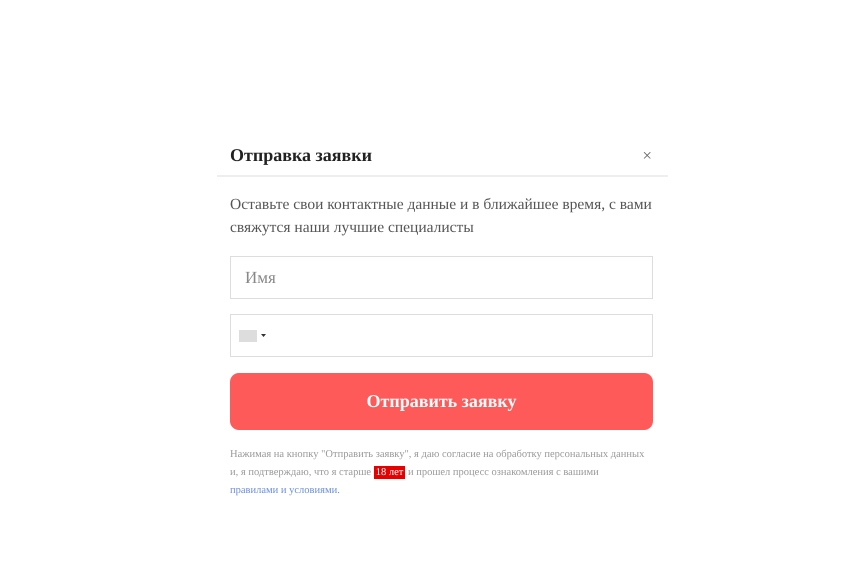 This screenshot has width=847, height=574. I want to click on caret-icon, so click(263, 335).